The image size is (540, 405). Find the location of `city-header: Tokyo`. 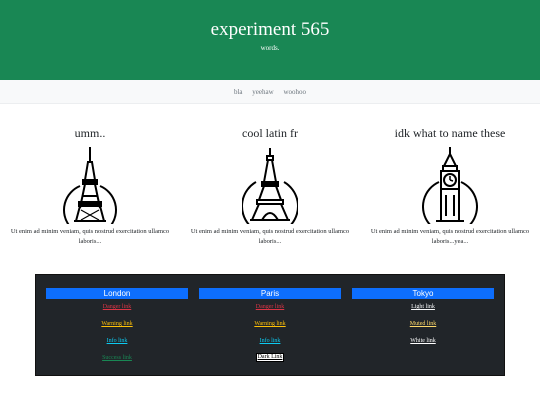

city-header: Tokyo is located at coordinates (423, 293).